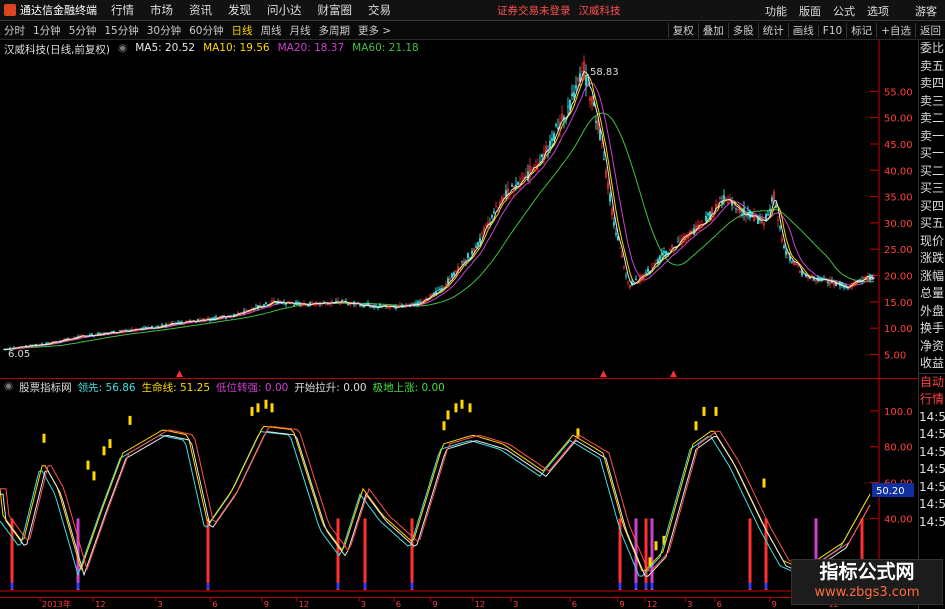  I want to click on period-60min: 60分钟, so click(206, 30).